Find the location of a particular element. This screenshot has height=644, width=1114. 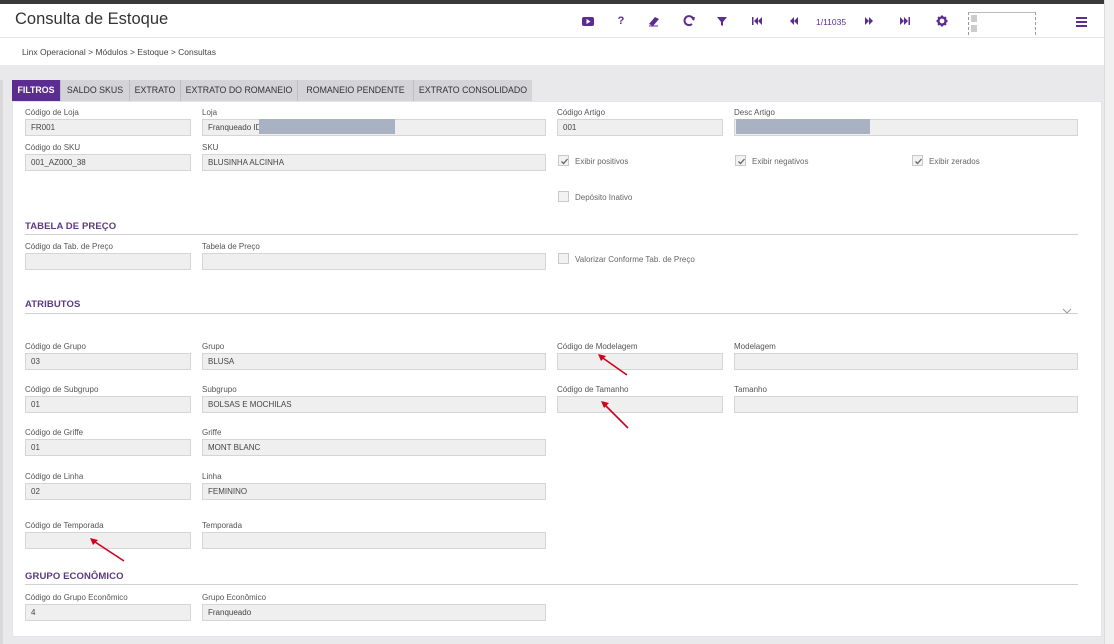

tab-romaneio-pendente: ROMANEIO PENDENTE is located at coordinates (356, 90).